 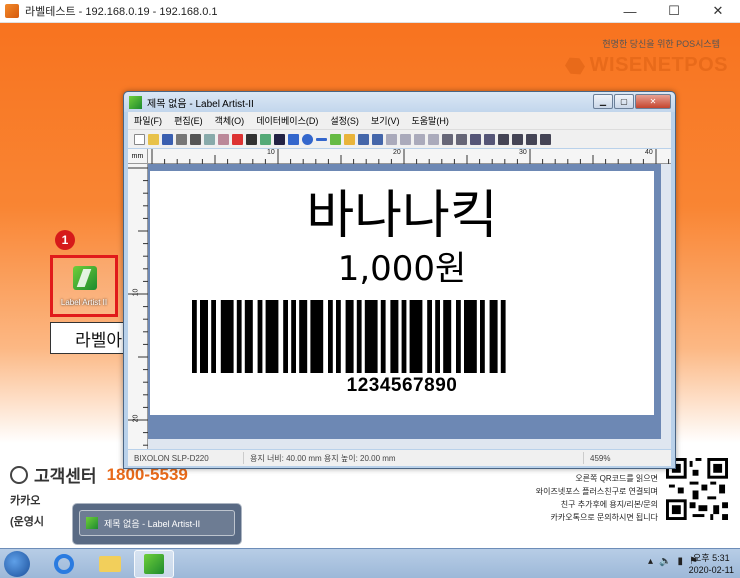 What do you see at coordinates (17, 564) in the screenshot?
I see `start-button` at bounding box center [17, 564].